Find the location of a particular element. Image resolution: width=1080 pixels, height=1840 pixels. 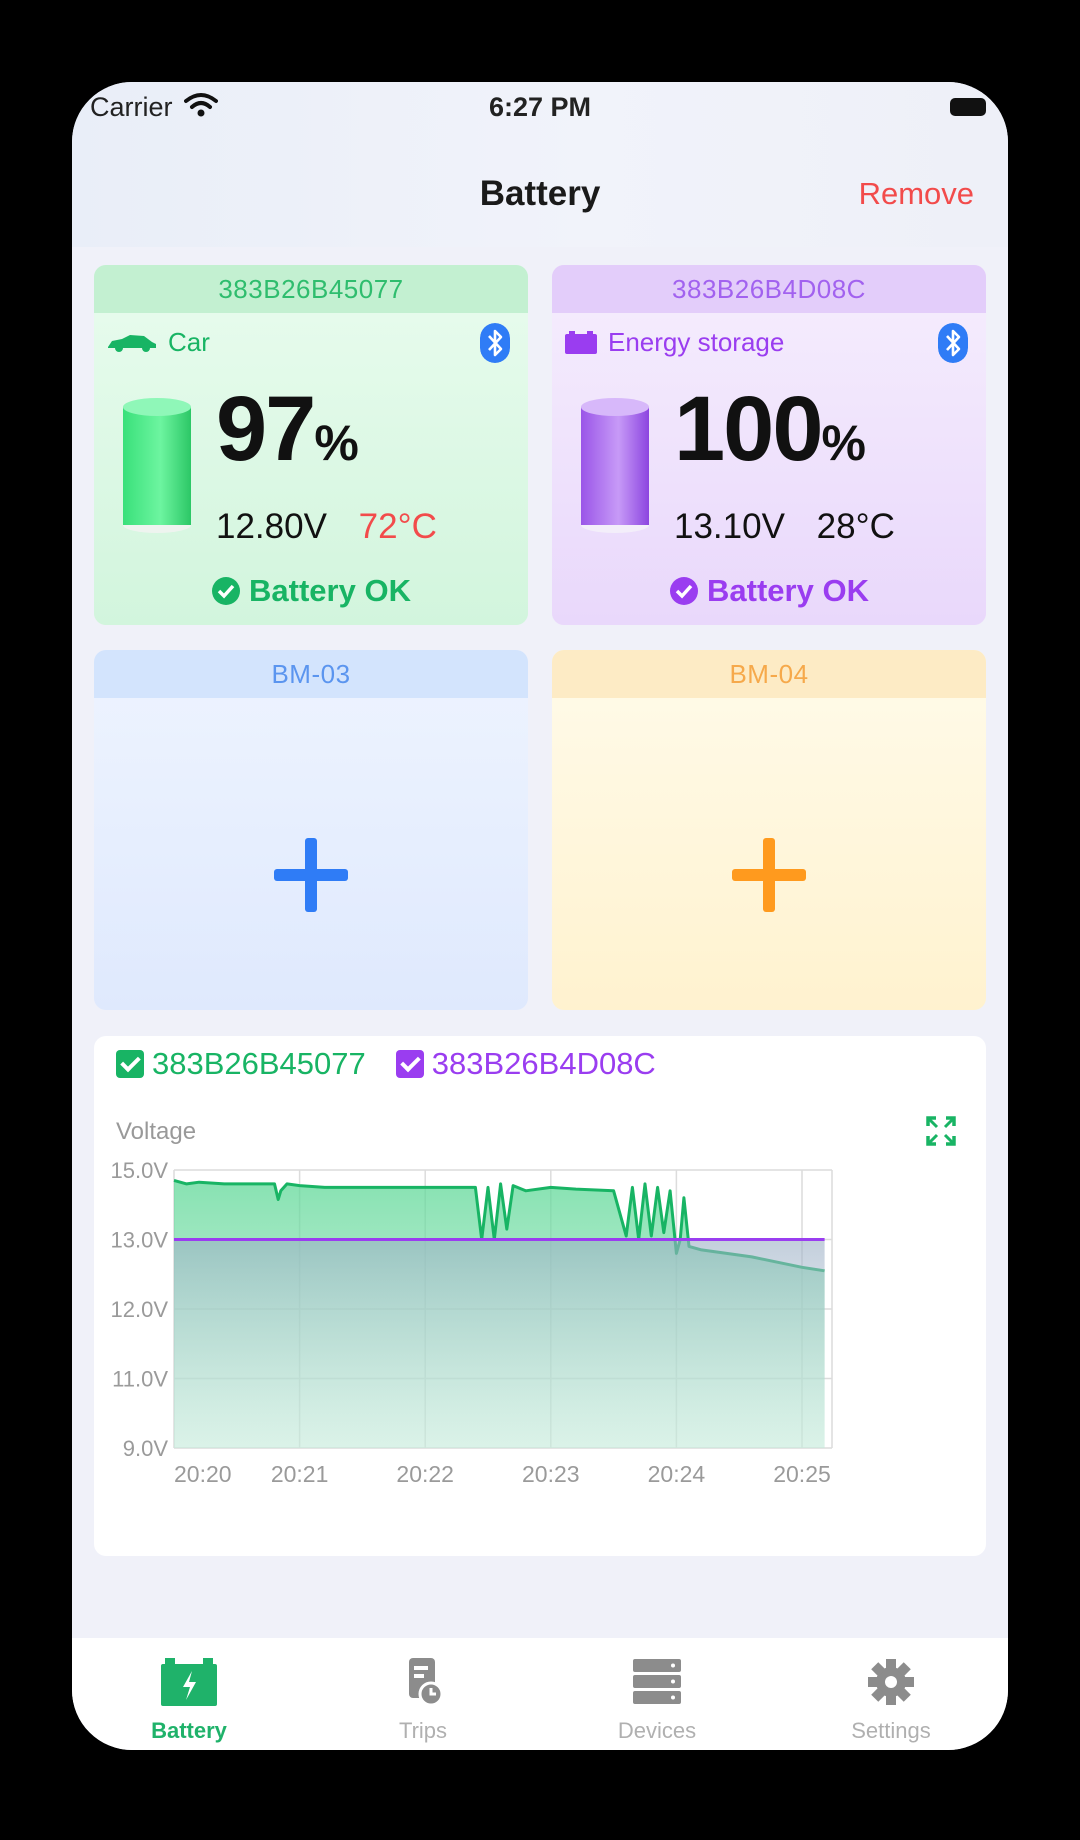

card-type-label: Energy storage is located at coordinates (696, 342).